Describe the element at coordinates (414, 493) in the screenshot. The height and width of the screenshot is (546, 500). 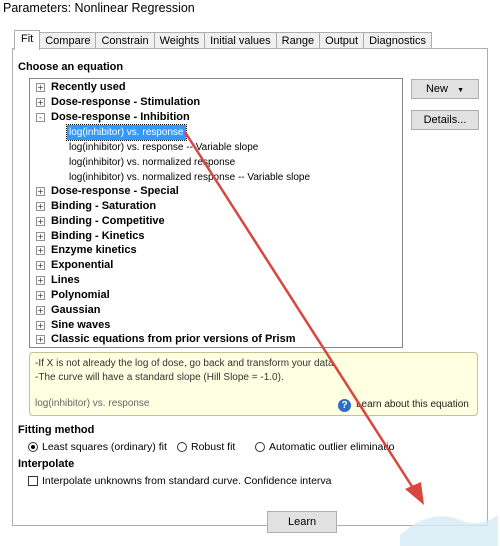
I see `annotation-arrow-head` at that location.